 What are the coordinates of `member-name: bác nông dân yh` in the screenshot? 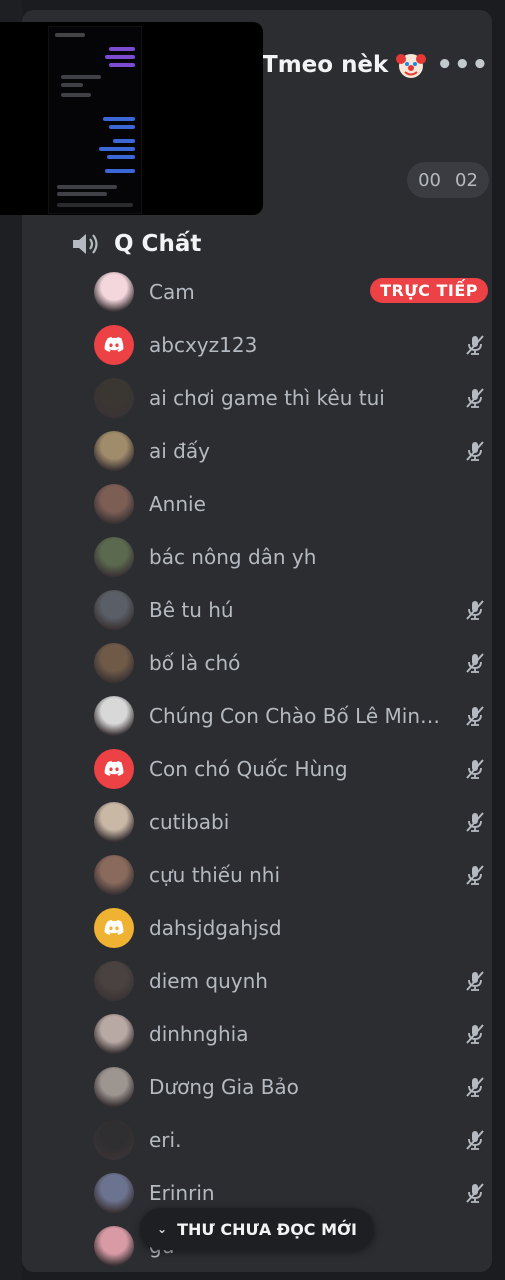 It's located at (233, 557).